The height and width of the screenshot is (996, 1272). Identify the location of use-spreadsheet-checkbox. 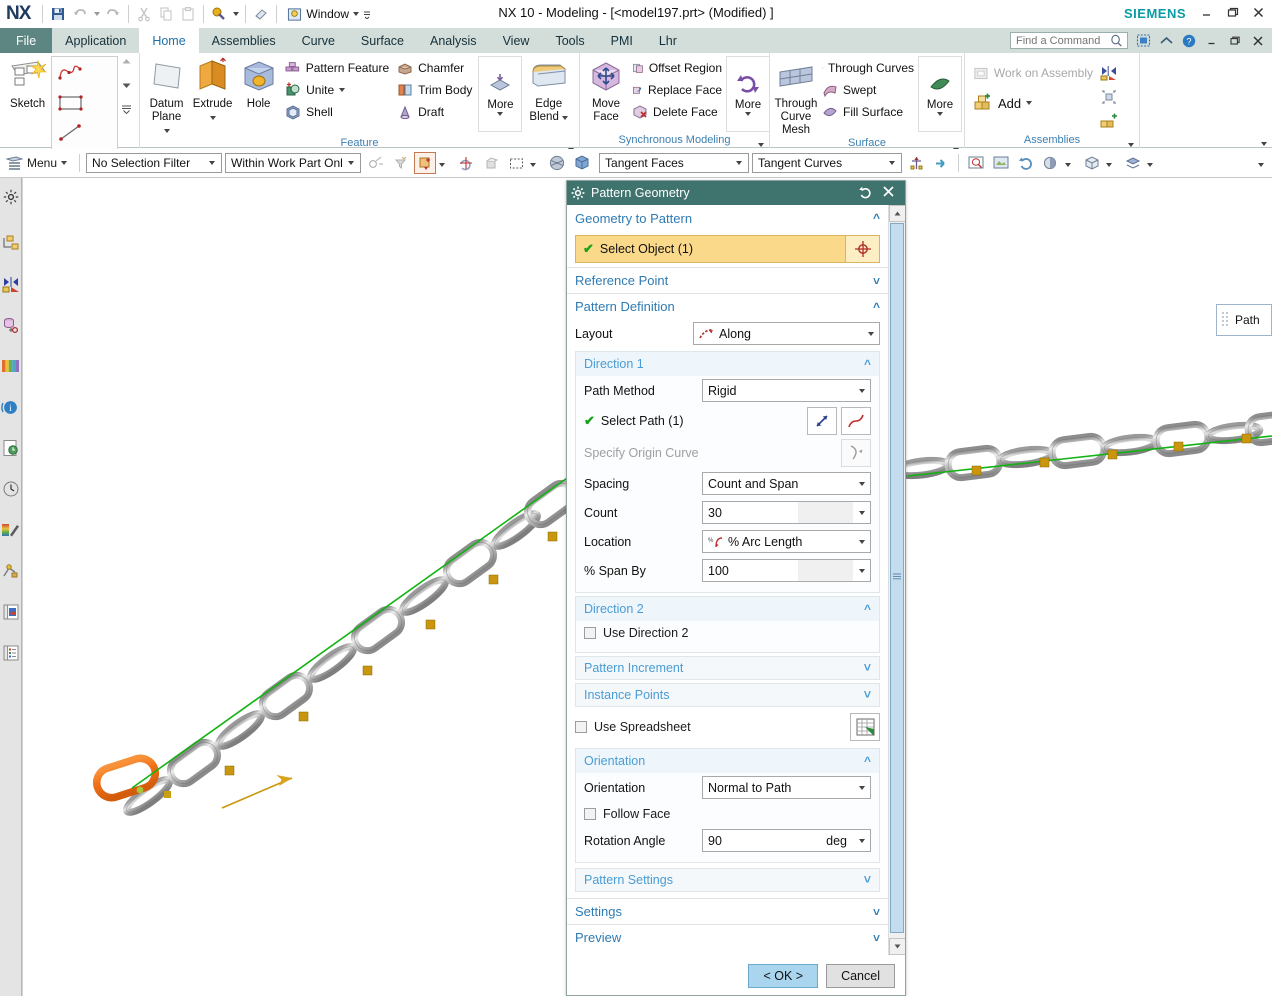
(581, 727).